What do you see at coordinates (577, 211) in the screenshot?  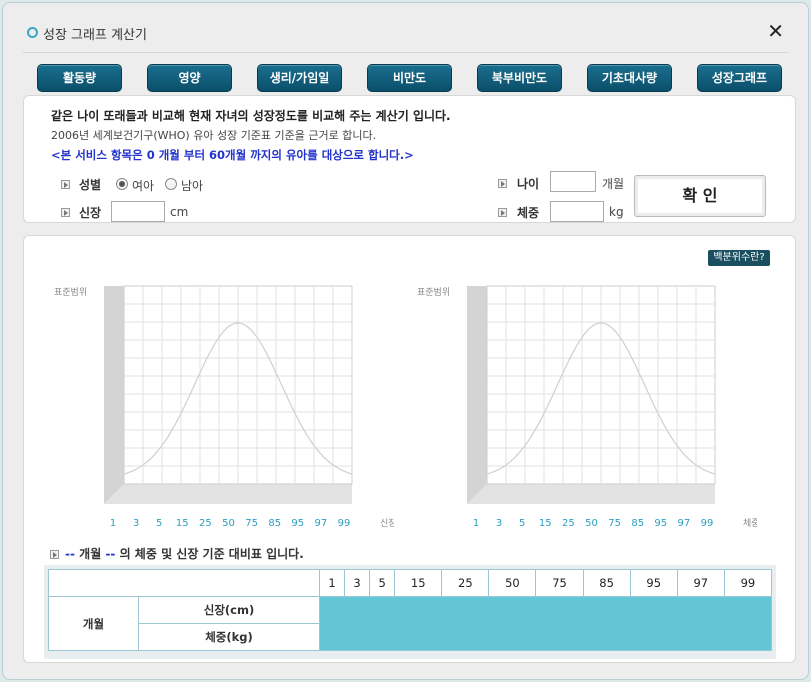 I see `weight-input` at bounding box center [577, 211].